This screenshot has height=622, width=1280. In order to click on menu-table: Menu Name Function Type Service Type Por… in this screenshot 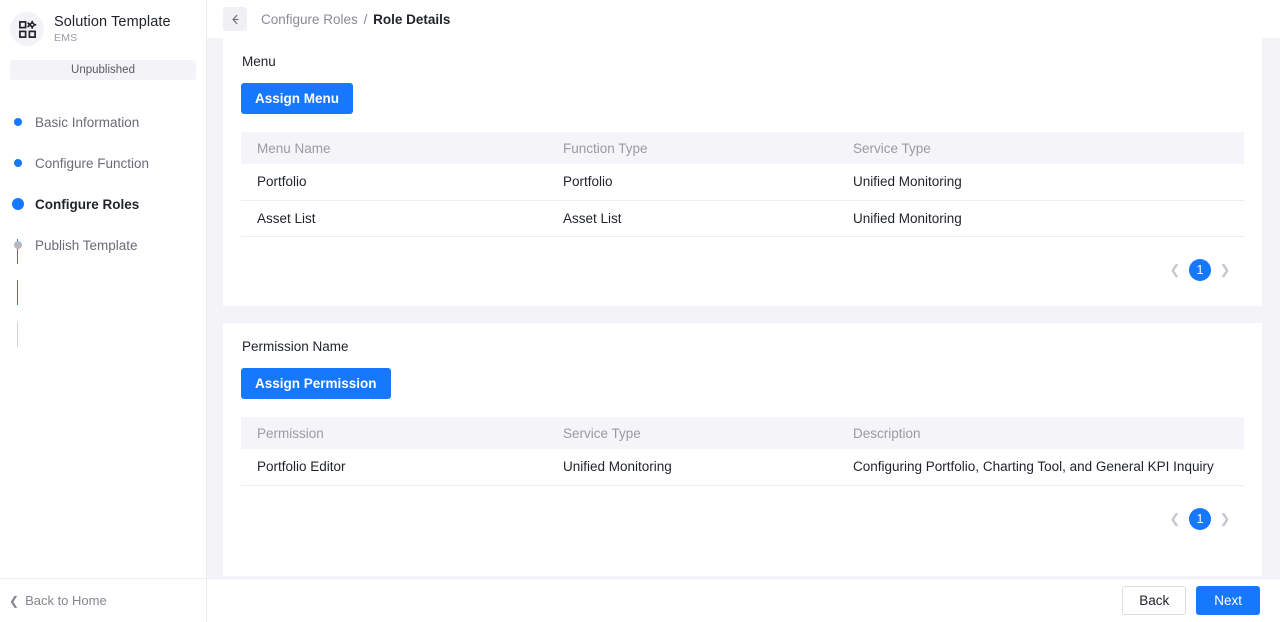, I will do `click(742, 184)`.